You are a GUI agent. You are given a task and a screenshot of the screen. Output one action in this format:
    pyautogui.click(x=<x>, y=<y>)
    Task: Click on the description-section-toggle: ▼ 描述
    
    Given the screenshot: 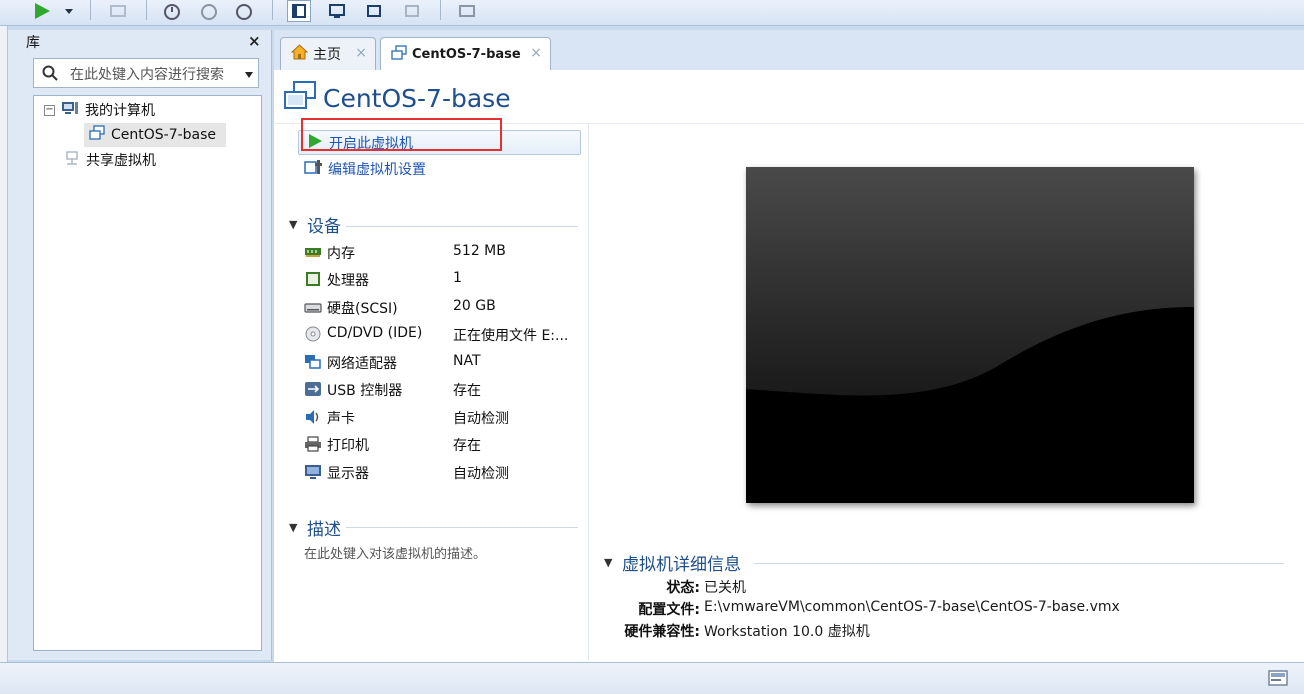 What is the action you would take?
    pyautogui.click(x=315, y=528)
    